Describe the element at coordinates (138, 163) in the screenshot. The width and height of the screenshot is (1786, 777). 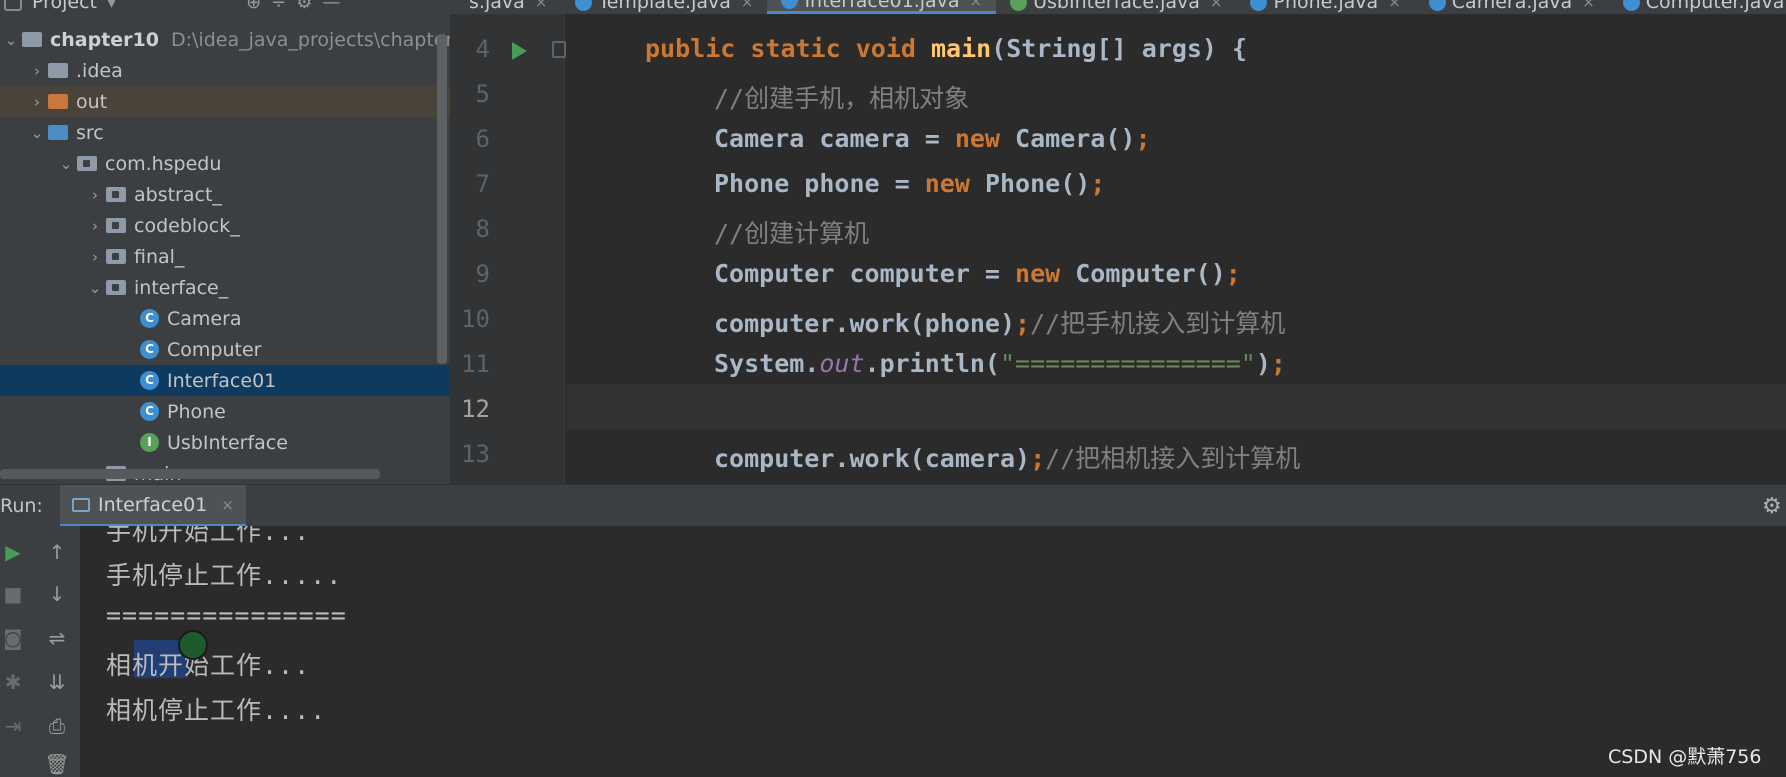
I see `tree-item-com-hspedu: ⌄ com.hspedu` at that location.